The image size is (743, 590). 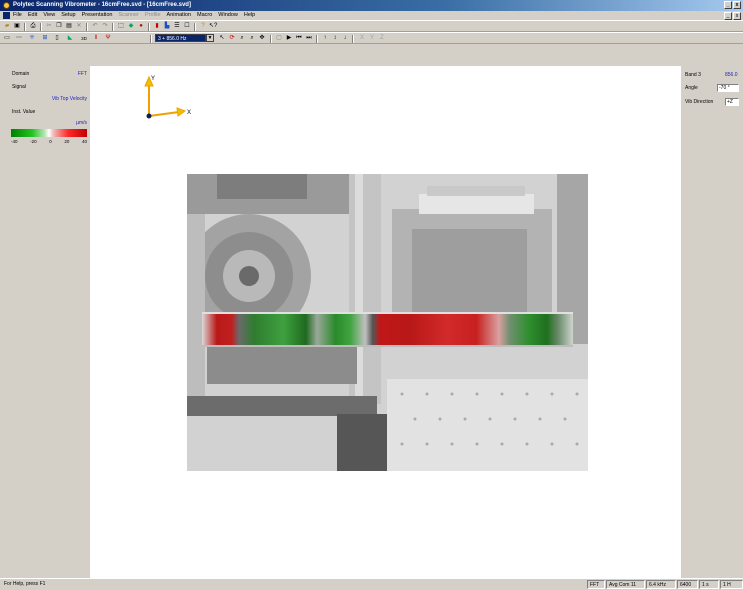 I want to click on menu-item-help: Help, so click(x=249, y=15).